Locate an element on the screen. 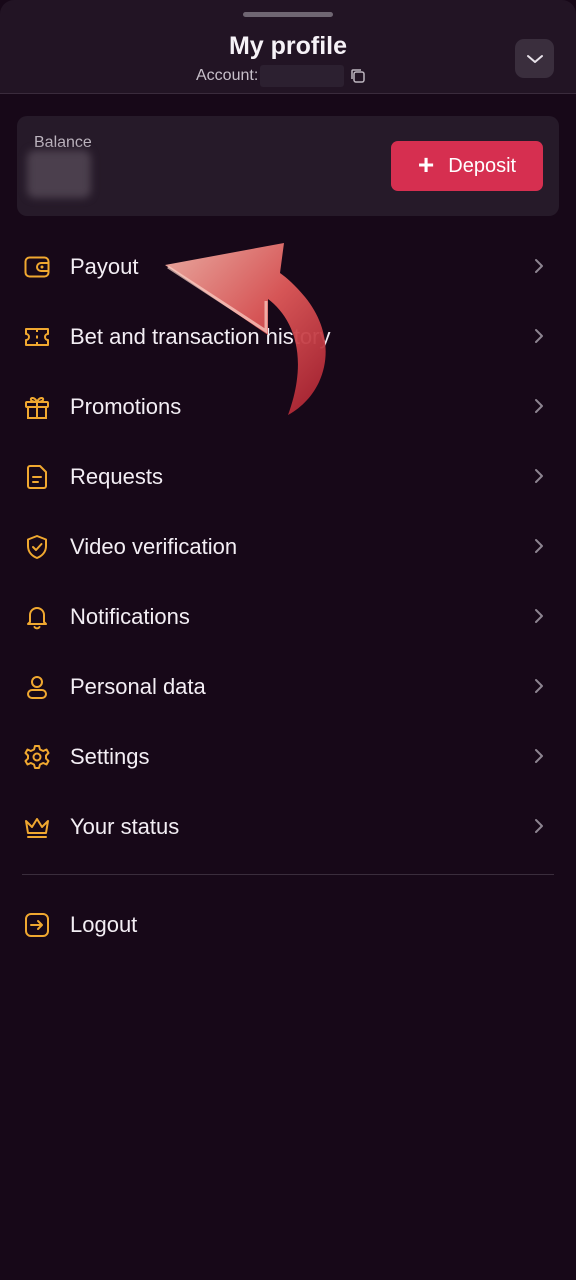  account-label: Account: is located at coordinates (227, 75).